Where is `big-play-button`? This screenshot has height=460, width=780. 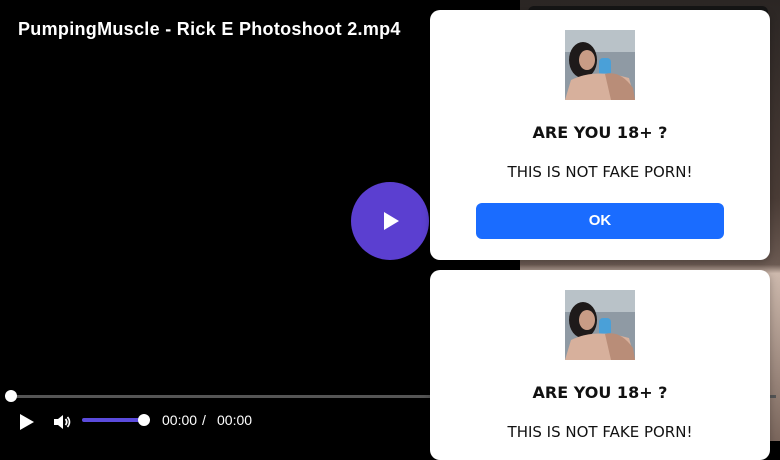
big-play-button is located at coordinates (390, 221).